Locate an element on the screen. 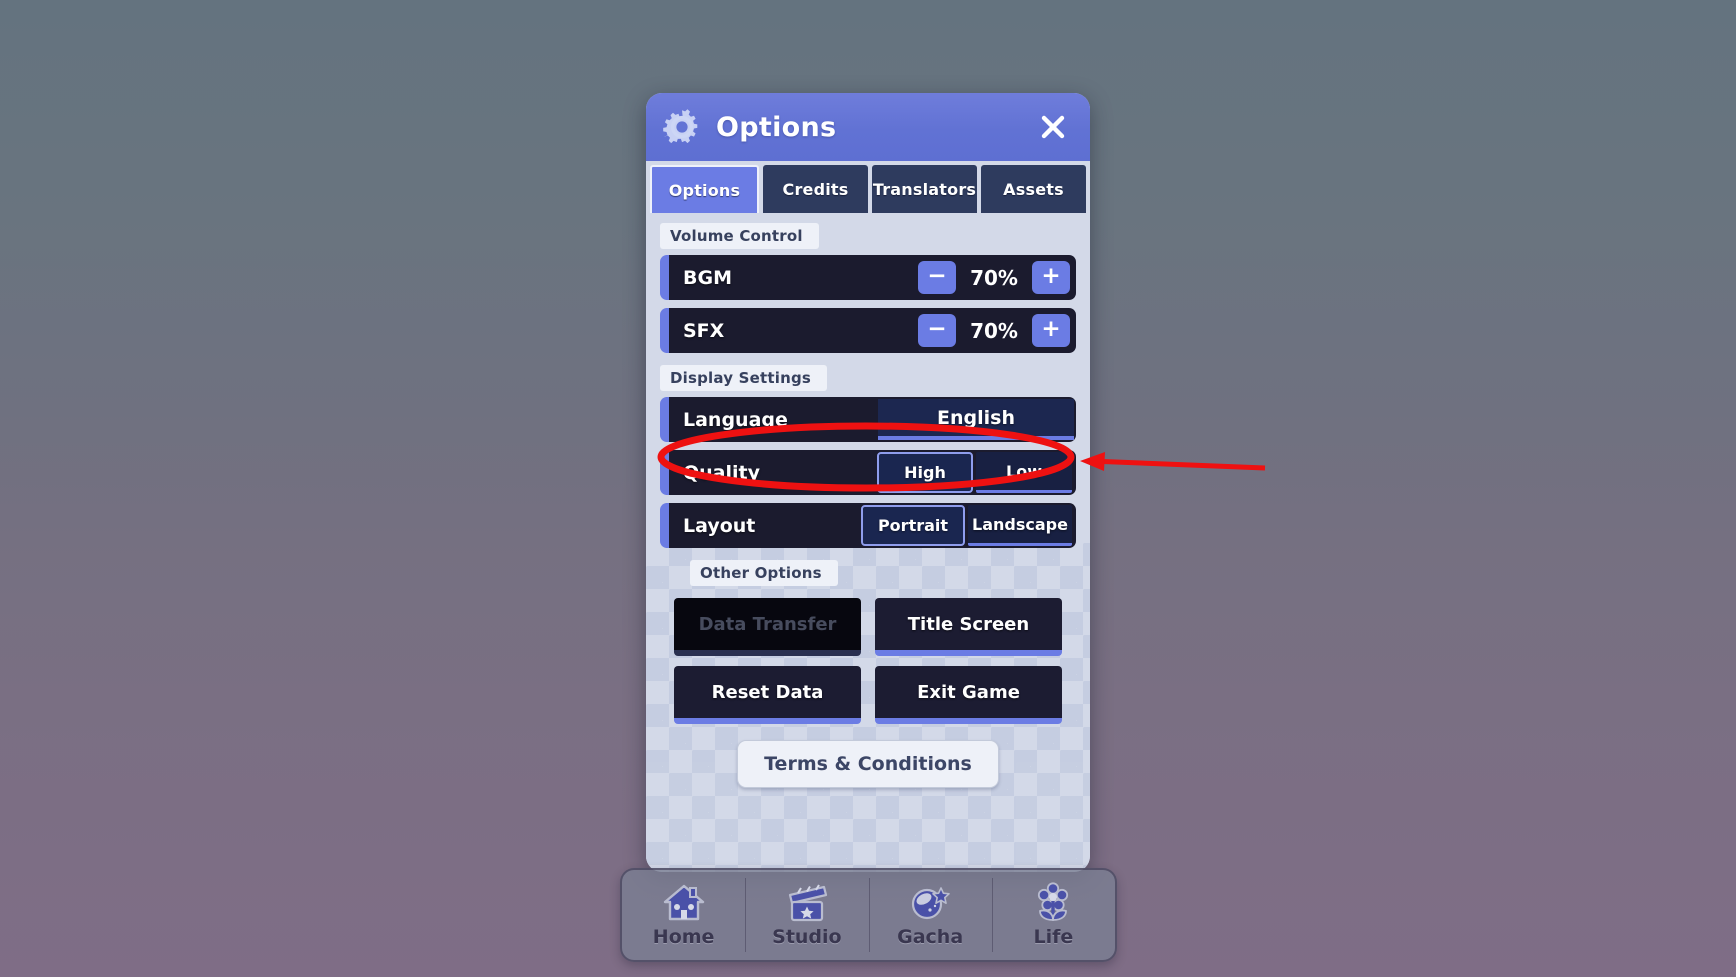 The height and width of the screenshot is (977, 1736). flower-icon is located at coordinates (1053, 903).